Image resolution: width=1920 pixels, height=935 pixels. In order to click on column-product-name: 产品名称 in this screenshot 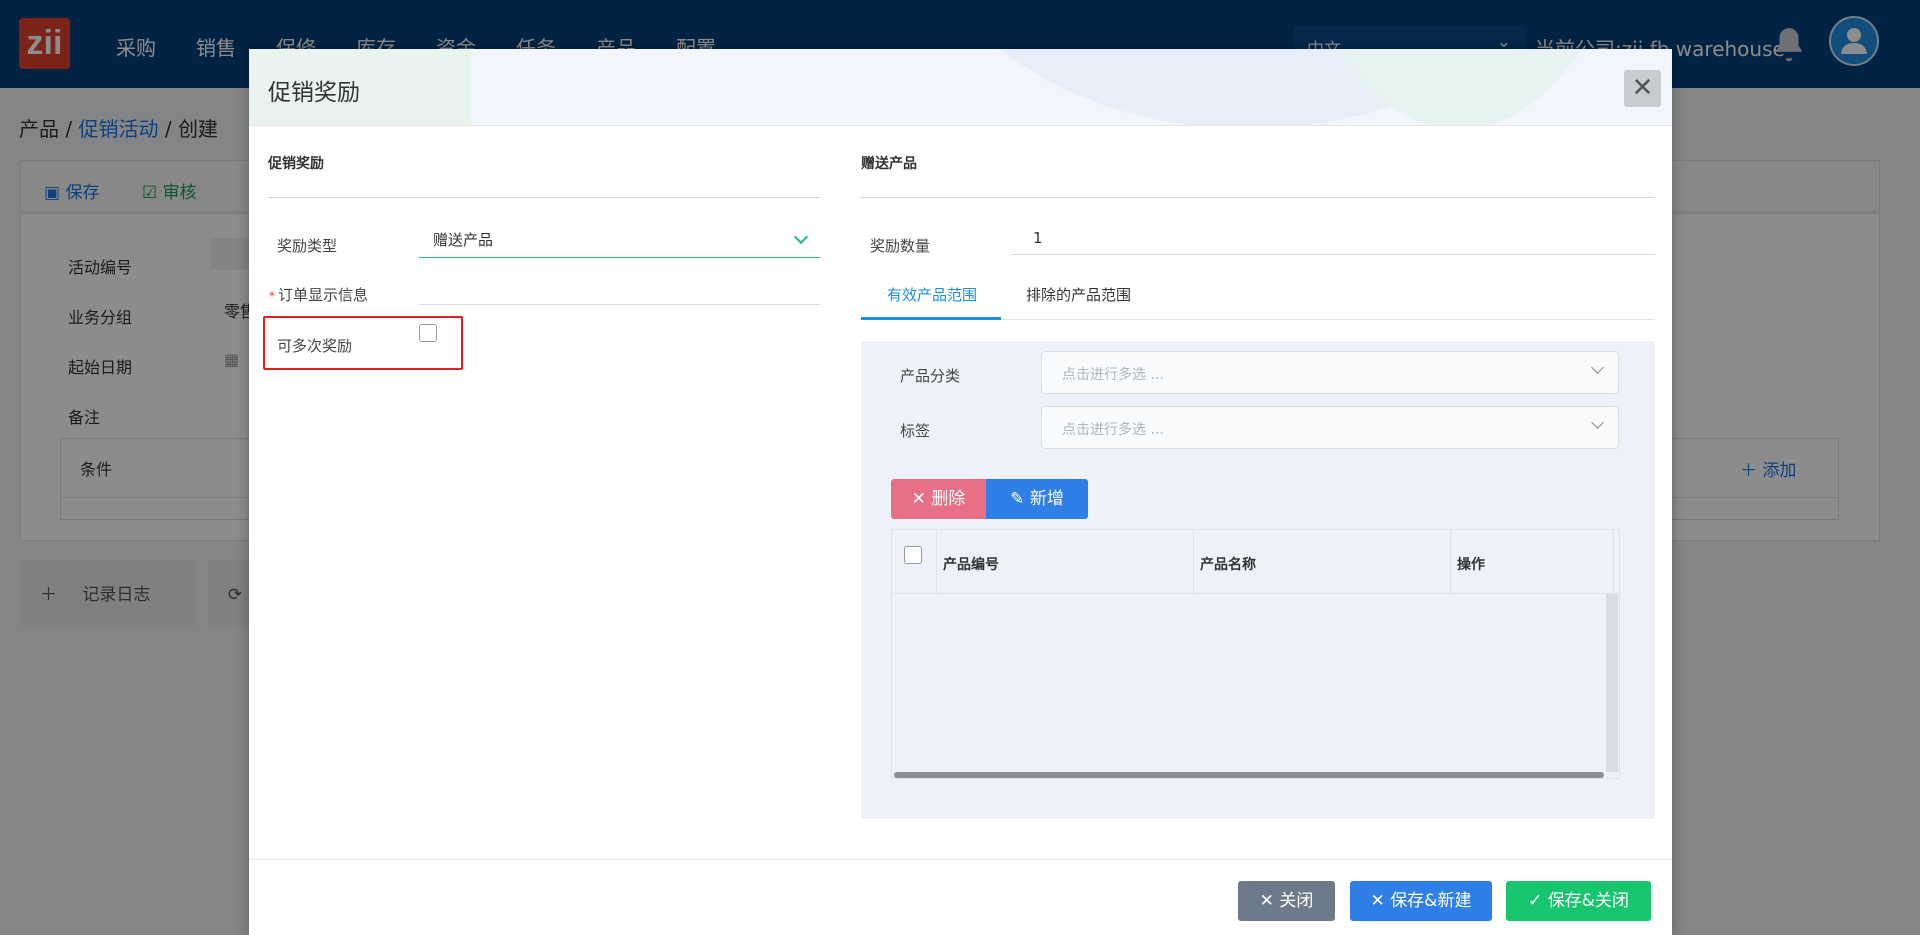, I will do `click(1322, 562)`.